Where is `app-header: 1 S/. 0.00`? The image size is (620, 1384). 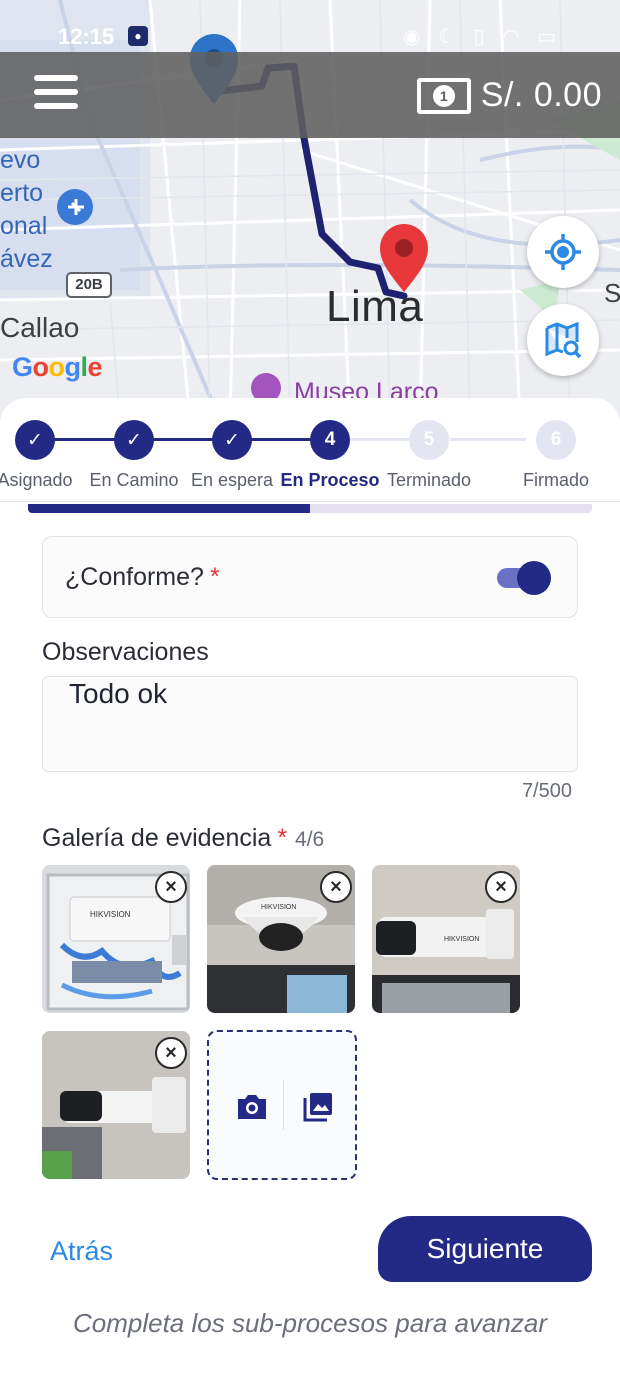
app-header: 1 S/. 0.00 is located at coordinates (310, 95).